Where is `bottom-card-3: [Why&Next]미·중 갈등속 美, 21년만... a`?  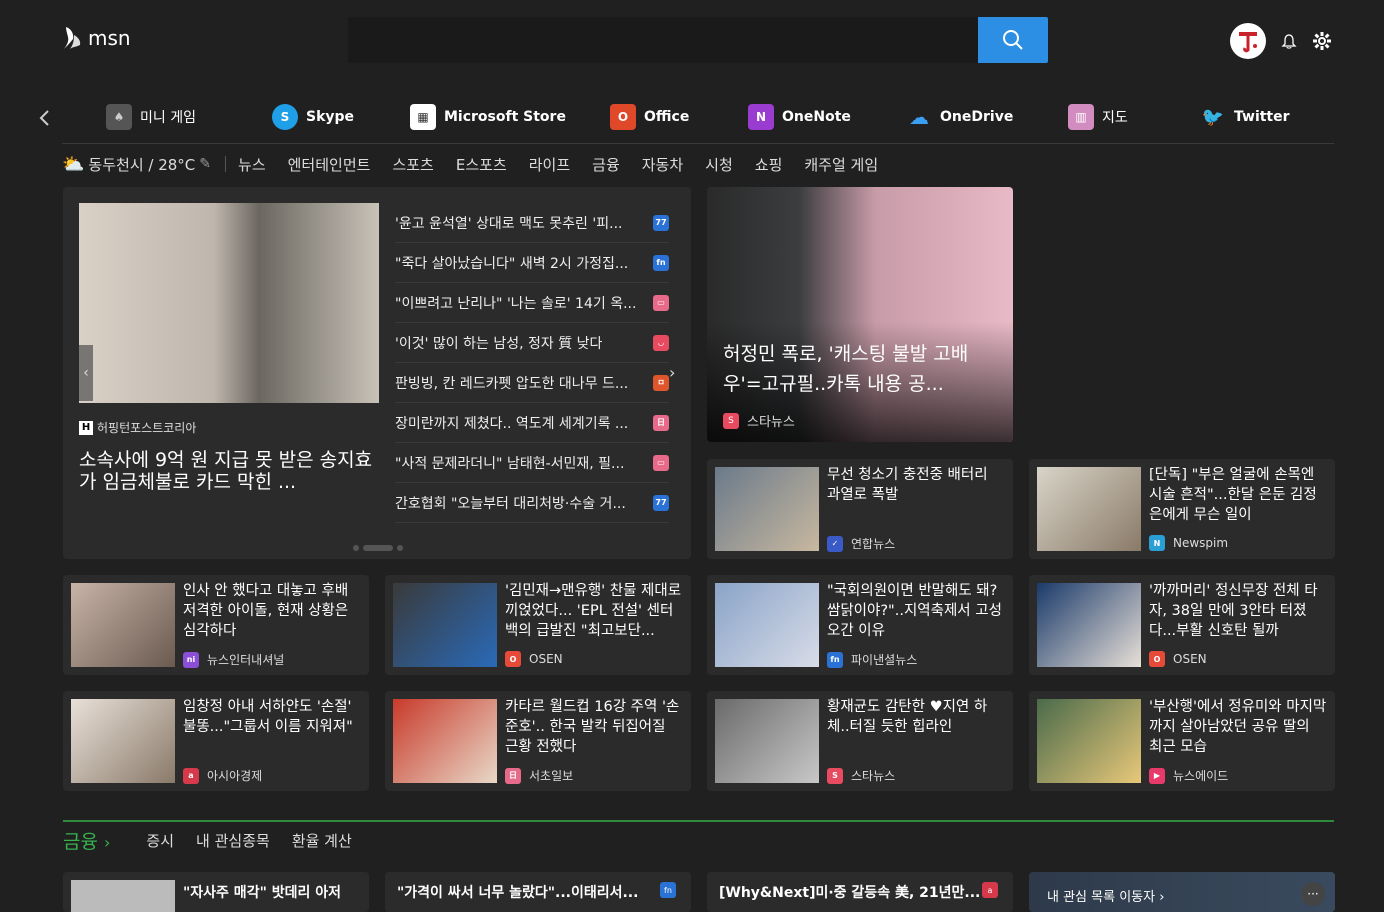
bottom-card-3: [Why&Next]미·중 갈등속 美, 21년만... a is located at coordinates (860, 892).